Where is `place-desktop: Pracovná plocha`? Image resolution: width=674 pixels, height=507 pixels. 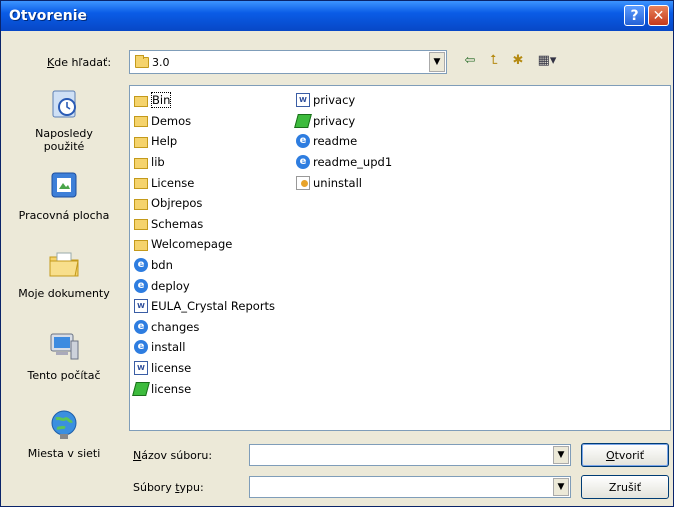 place-desktop: Pracovná plocha is located at coordinates (64, 195).